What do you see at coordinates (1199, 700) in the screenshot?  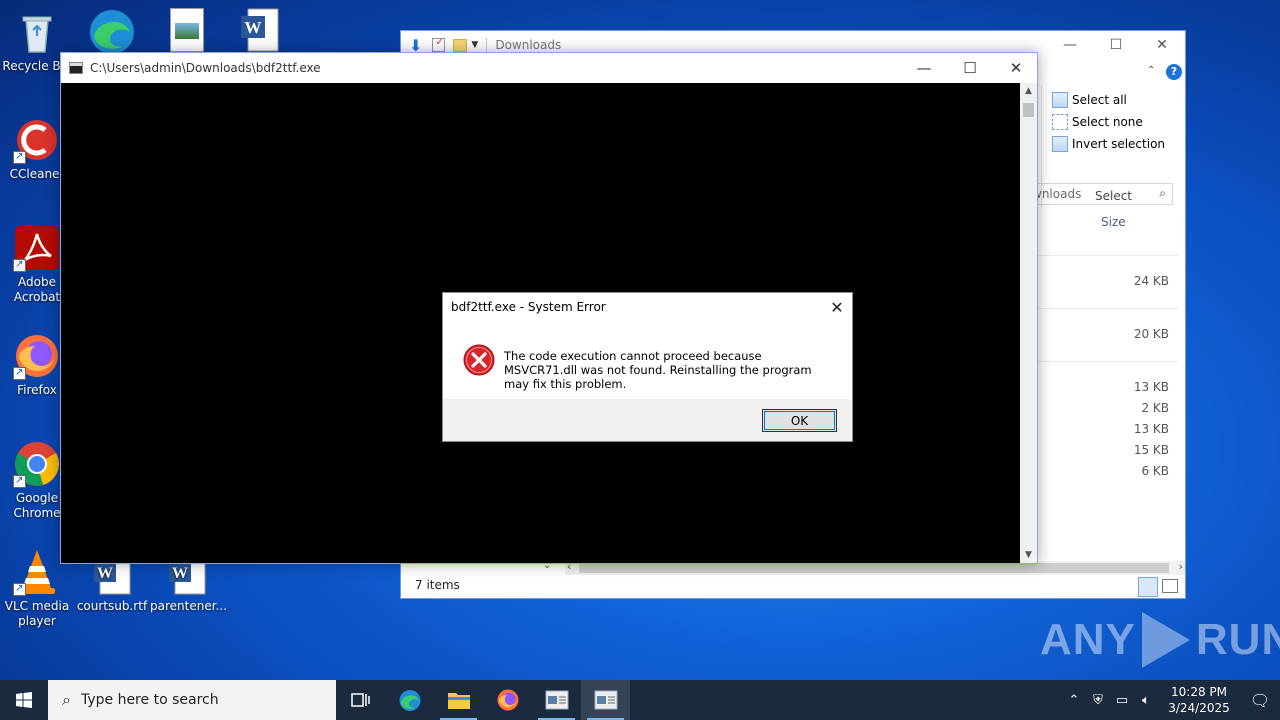 I see `clock: 10:28 PM 3/24/2025` at bounding box center [1199, 700].